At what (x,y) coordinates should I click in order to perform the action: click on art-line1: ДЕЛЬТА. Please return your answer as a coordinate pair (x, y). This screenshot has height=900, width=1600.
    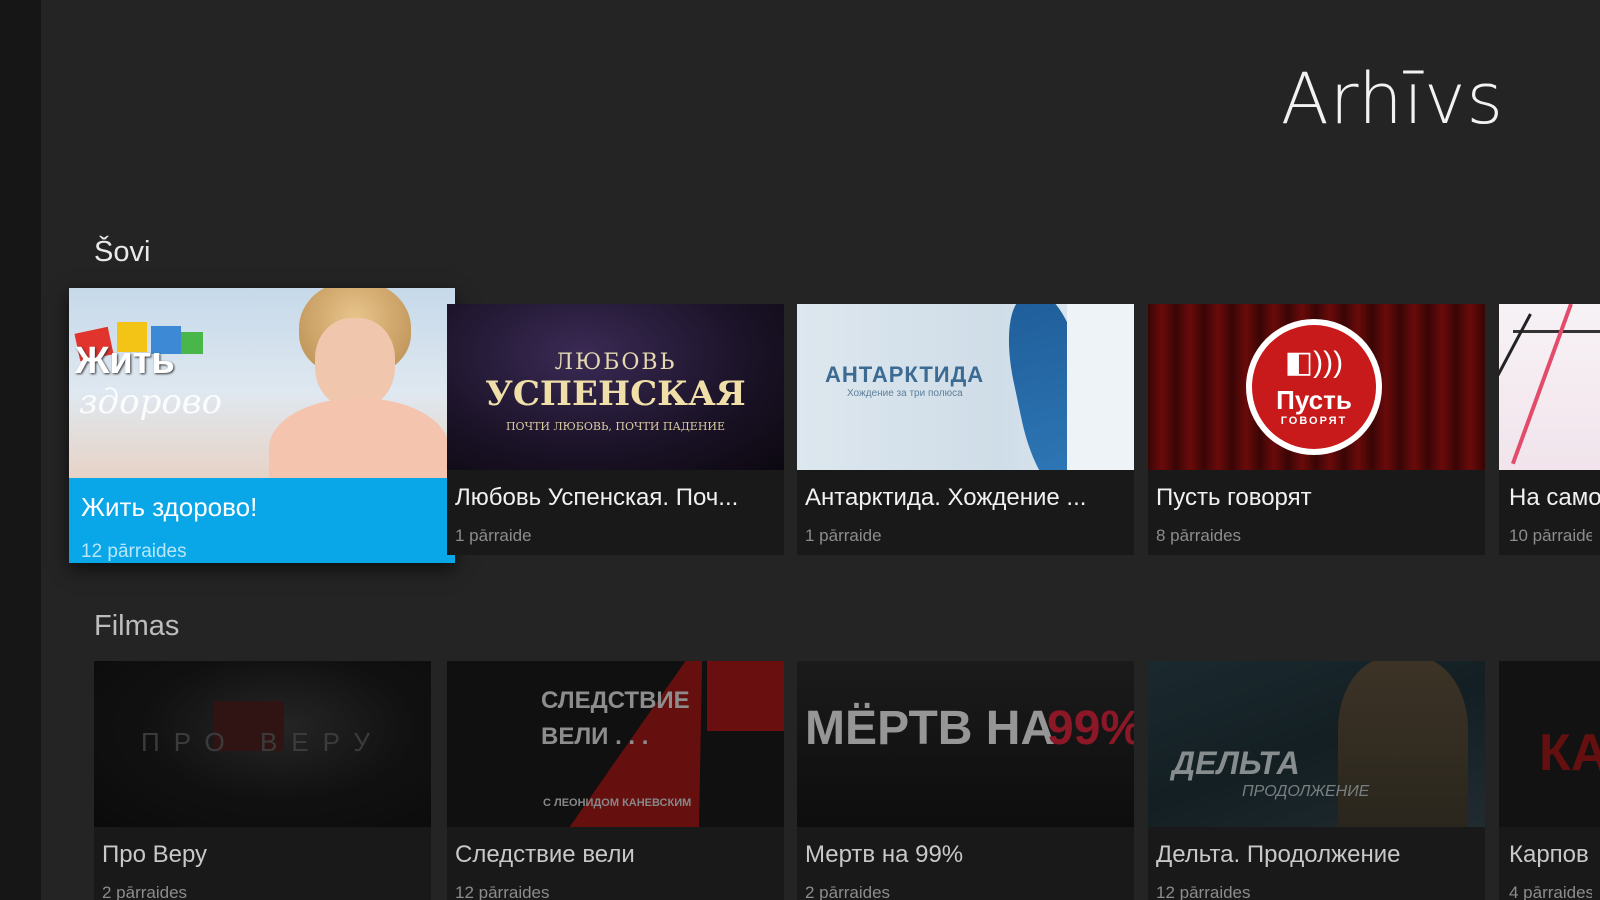
    Looking at the image, I should click on (1236, 763).